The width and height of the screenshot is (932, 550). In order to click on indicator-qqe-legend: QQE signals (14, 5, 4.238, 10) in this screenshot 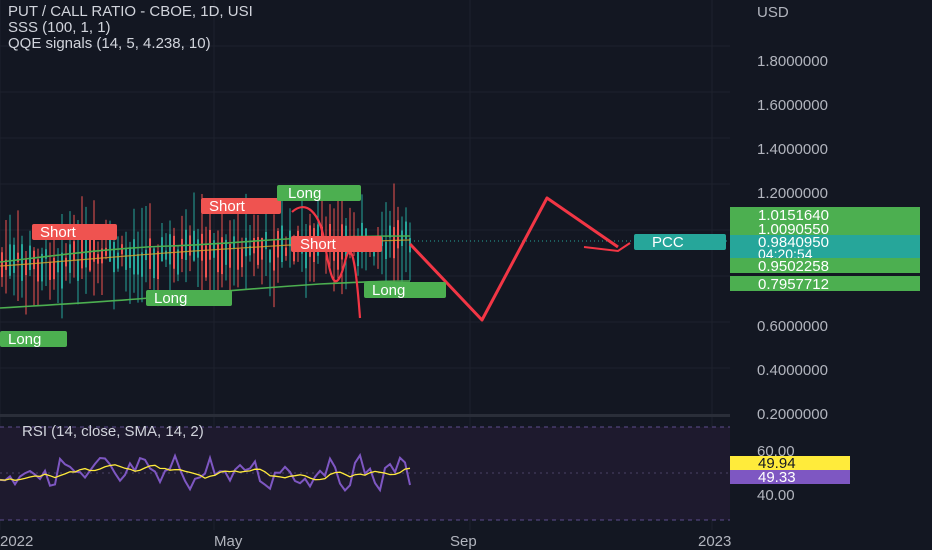, I will do `click(109, 43)`.